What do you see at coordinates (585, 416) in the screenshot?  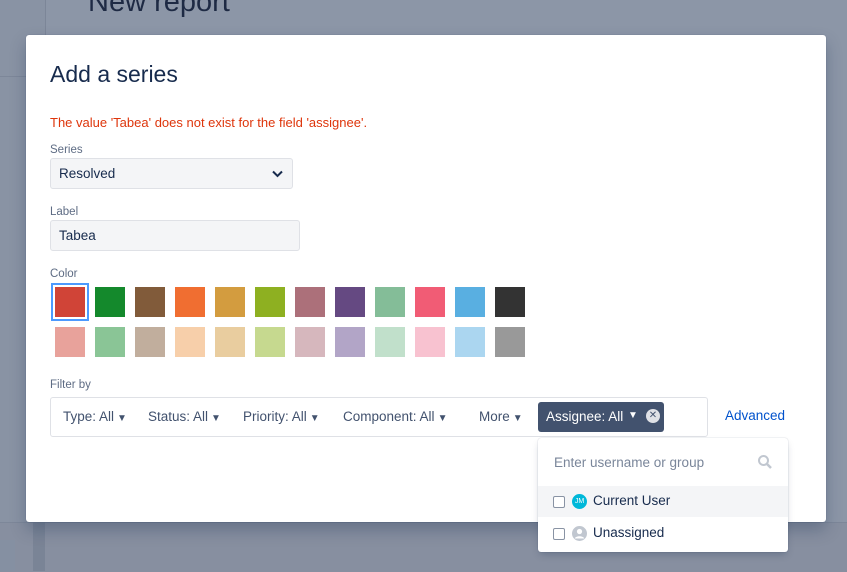 I see `assignee-filter-label: Assignee: All` at bounding box center [585, 416].